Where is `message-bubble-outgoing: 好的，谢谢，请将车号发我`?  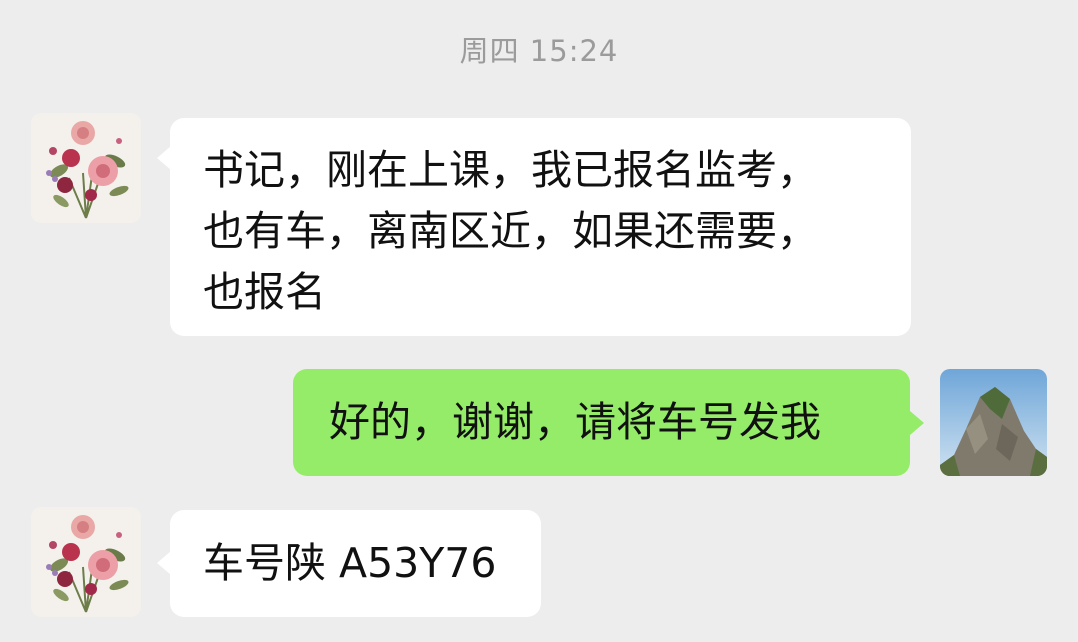 message-bubble-outgoing: 好的，谢谢，请将车号发我 is located at coordinates (601, 422).